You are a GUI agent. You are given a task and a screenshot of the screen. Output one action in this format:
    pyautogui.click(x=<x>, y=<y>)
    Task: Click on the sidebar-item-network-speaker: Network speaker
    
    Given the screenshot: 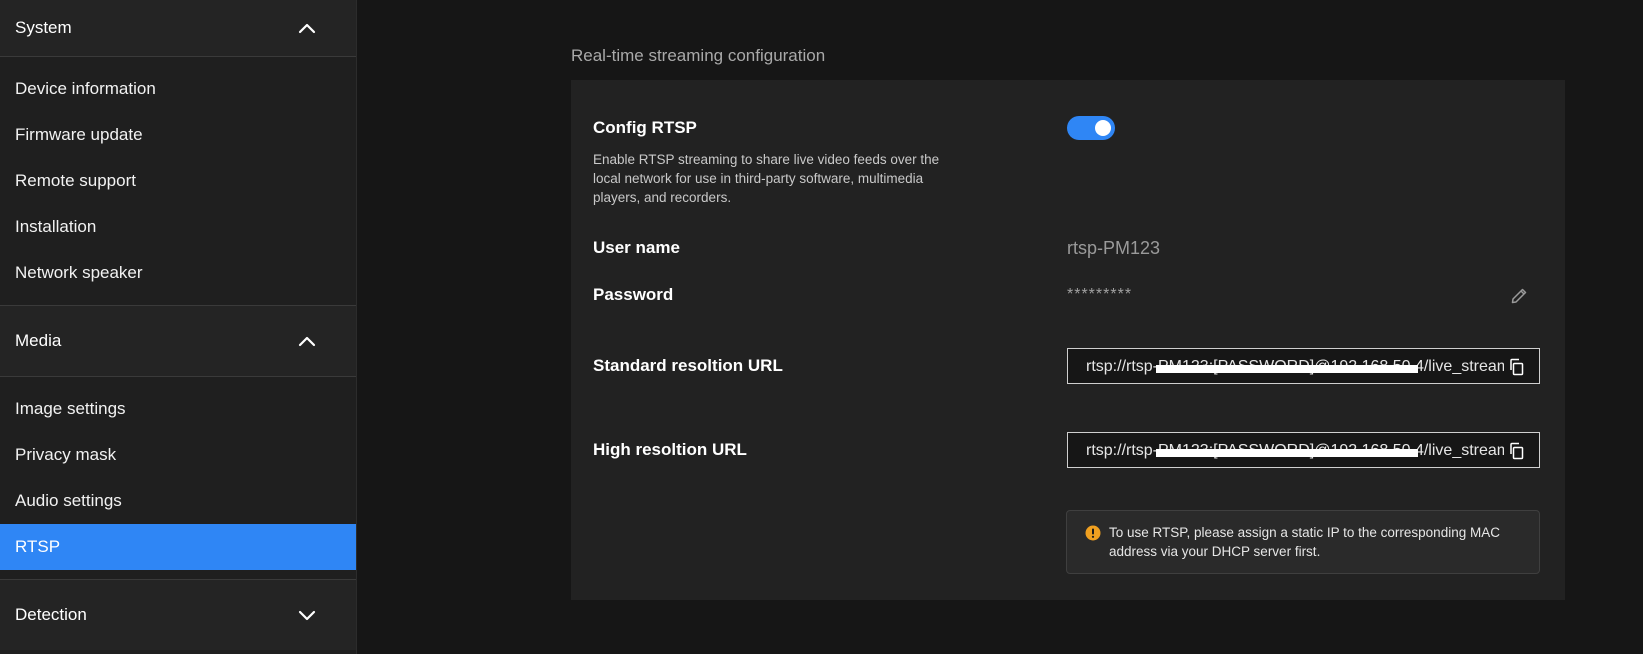 What is the action you would take?
    pyautogui.click(x=178, y=273)
    